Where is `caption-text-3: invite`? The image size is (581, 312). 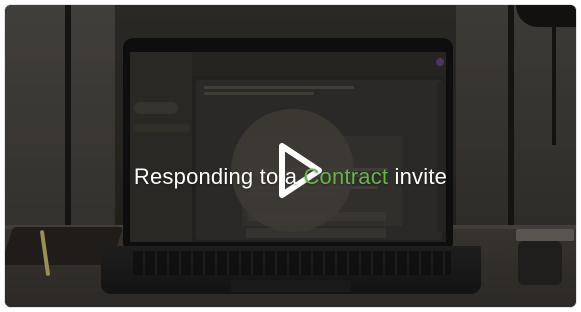 caption-text-3: invite is located at coordinates (418, 176).